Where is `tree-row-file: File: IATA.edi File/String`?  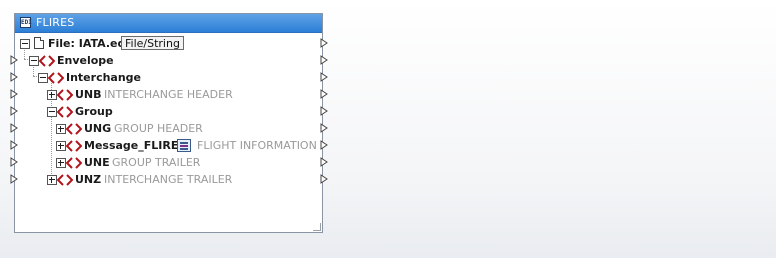 tree-row-file: File: IATA.edi File/String is located at coordinates (168, 44).